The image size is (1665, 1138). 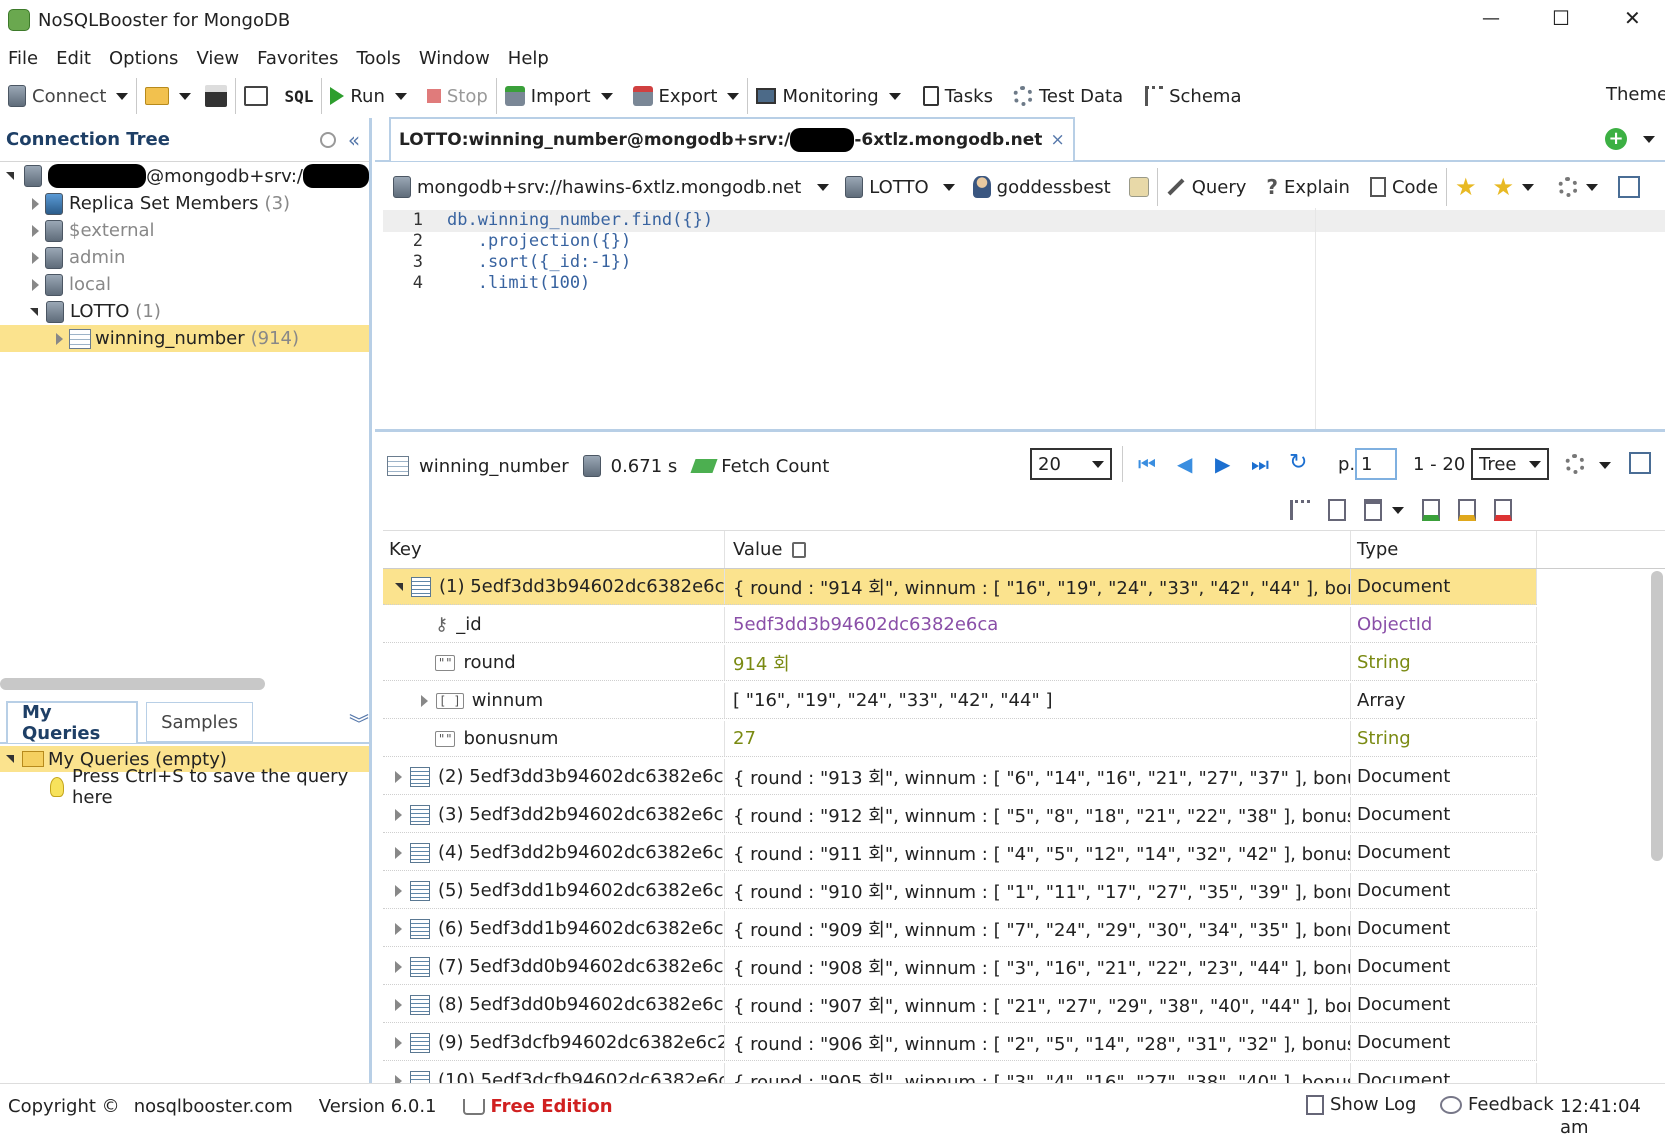 What do you see at coordinates (368, 96) in the screenshot?
I see `run-button: Run` at bounding box center [368, 96].